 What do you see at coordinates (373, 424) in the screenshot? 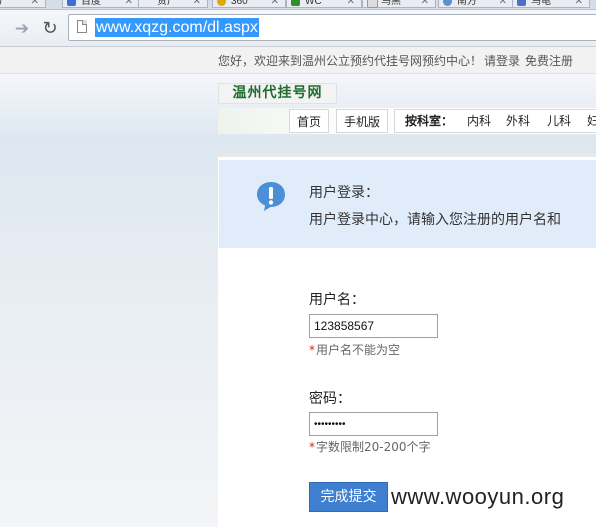
I see `password-input` at bounding box center [373, 424].